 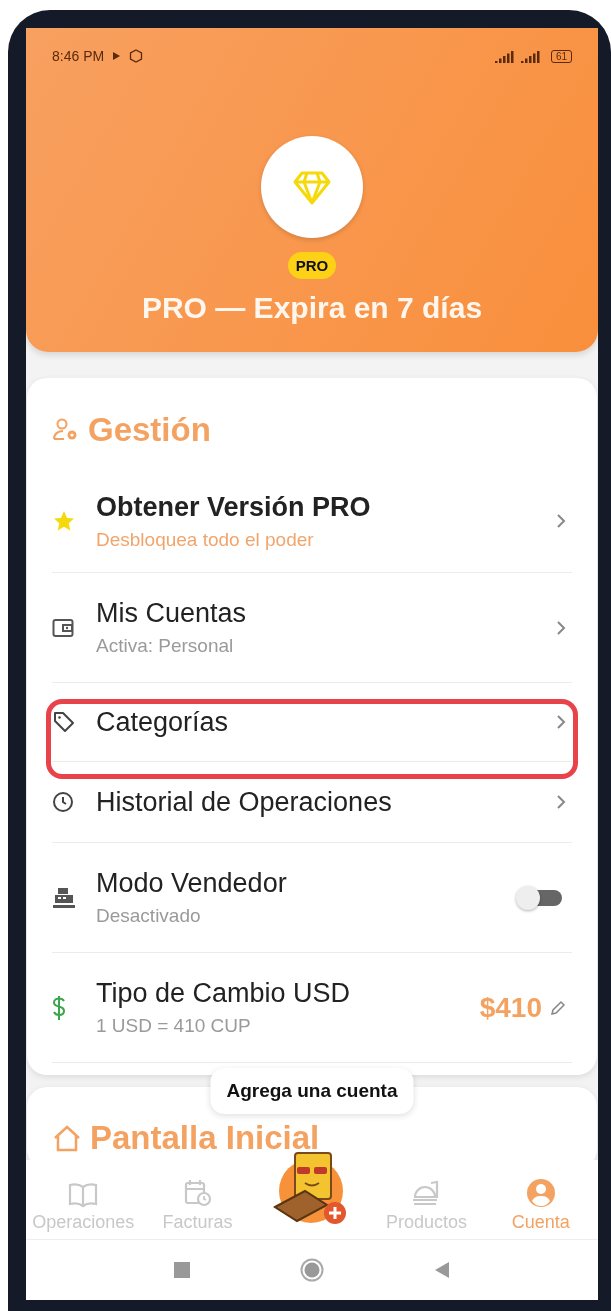 I want to click on tag-icon, so click(x=64, y=722).